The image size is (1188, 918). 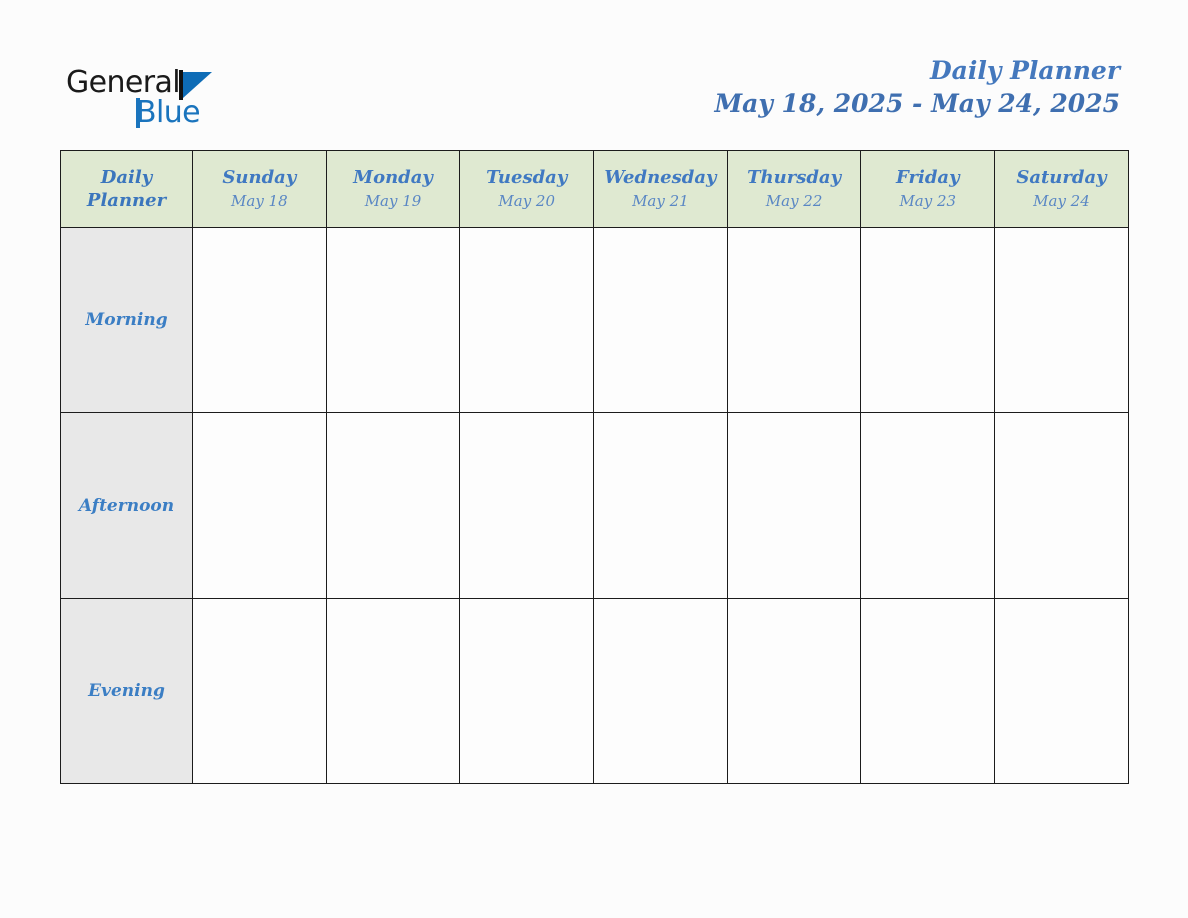 I want to click on day-date-sunday: May 18, so click(x=259, y=201).